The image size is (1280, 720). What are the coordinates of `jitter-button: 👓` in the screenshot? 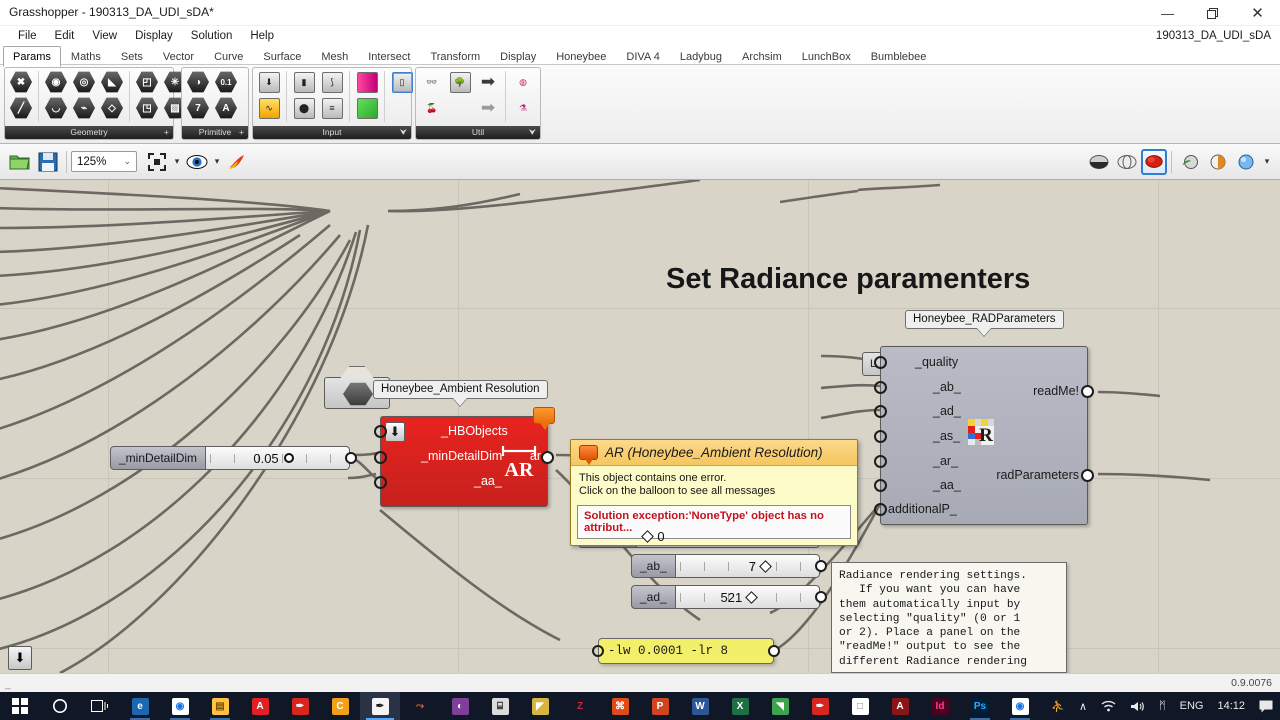 It's located at (432, 82).